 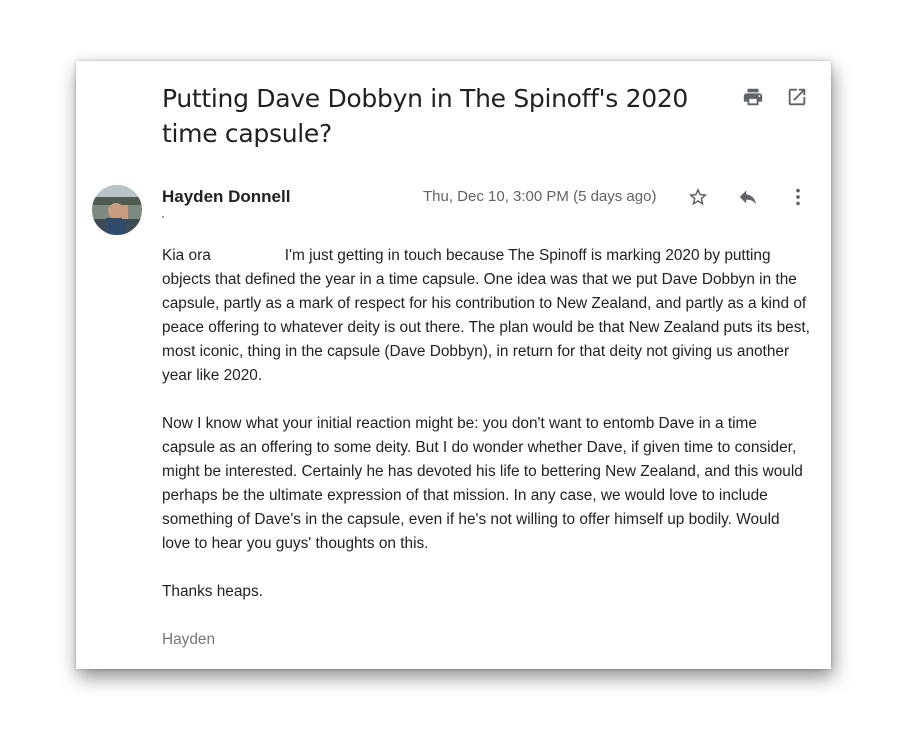 I want to click on sender-name: Hayden Donnell, so click(x=226, y=197).